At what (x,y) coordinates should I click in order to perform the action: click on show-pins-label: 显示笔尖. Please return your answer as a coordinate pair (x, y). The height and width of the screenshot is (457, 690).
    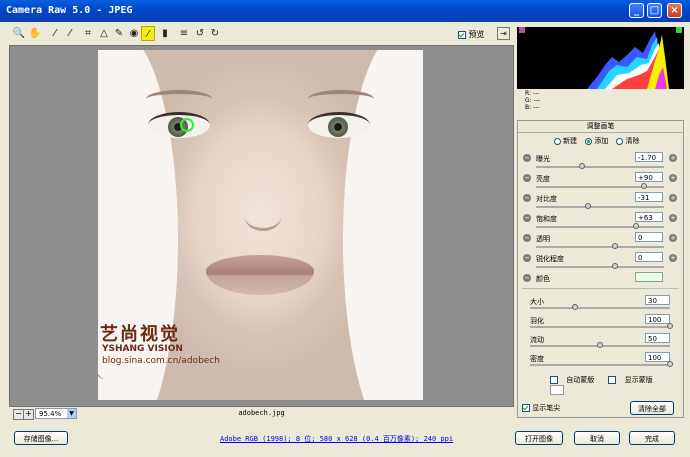
    Looking at the image, I should click on (546, 408).